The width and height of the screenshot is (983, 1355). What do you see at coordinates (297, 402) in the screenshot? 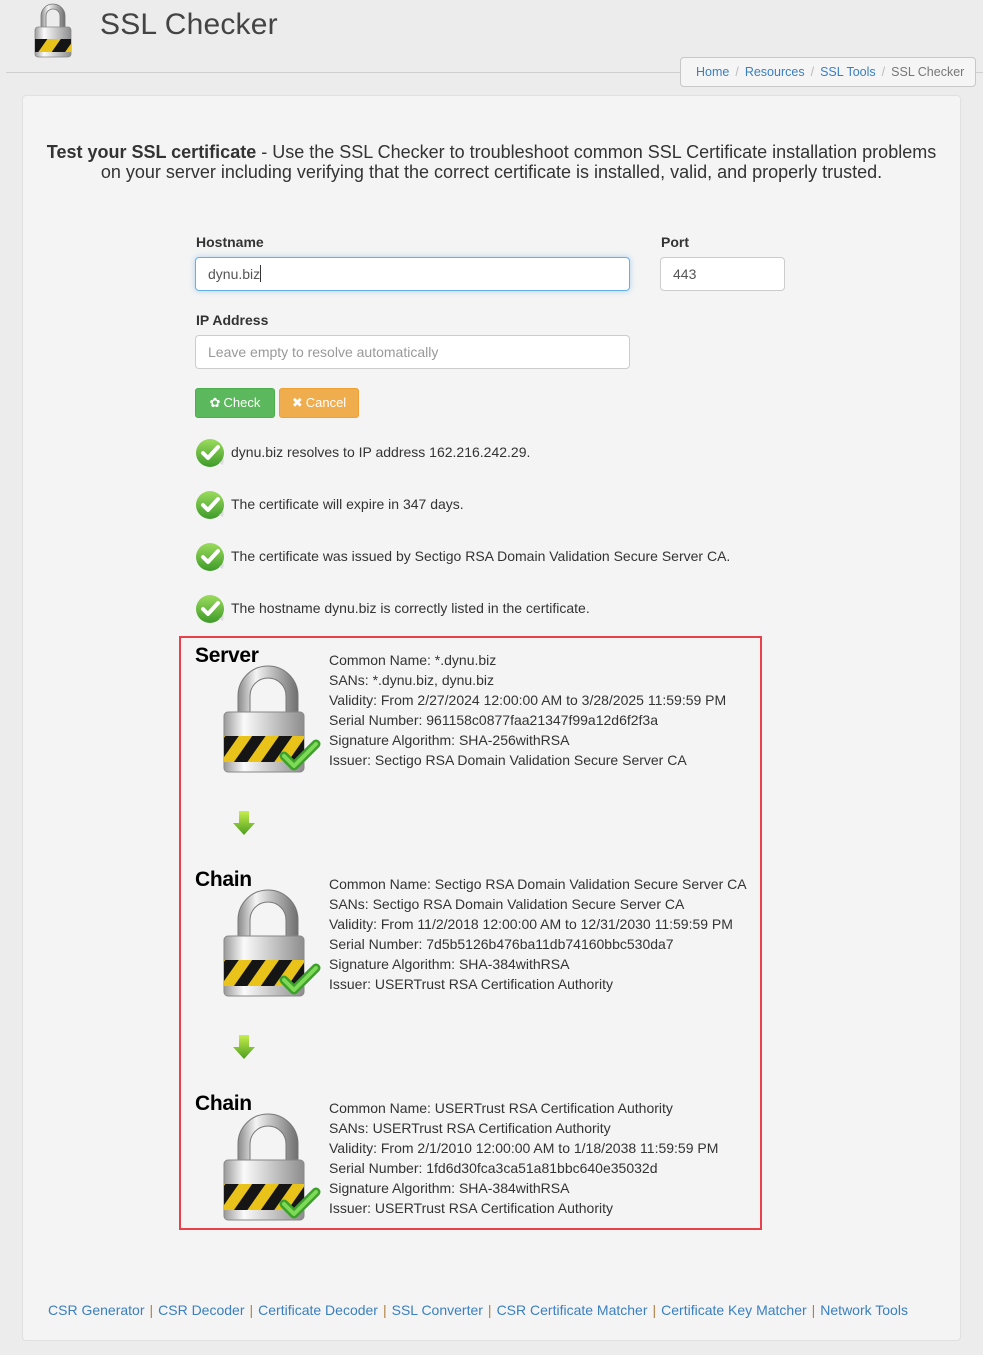
I see `x-icon: ✖` at bounding box center [297, 402].